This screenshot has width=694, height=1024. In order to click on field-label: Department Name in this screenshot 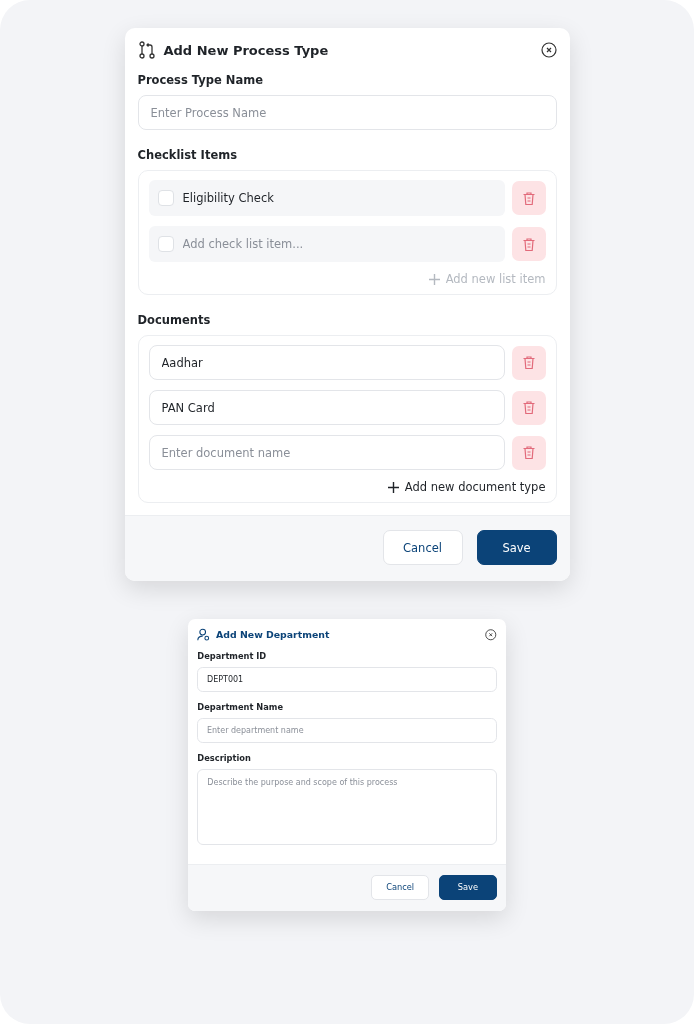, I will do `click(240, 707)`.